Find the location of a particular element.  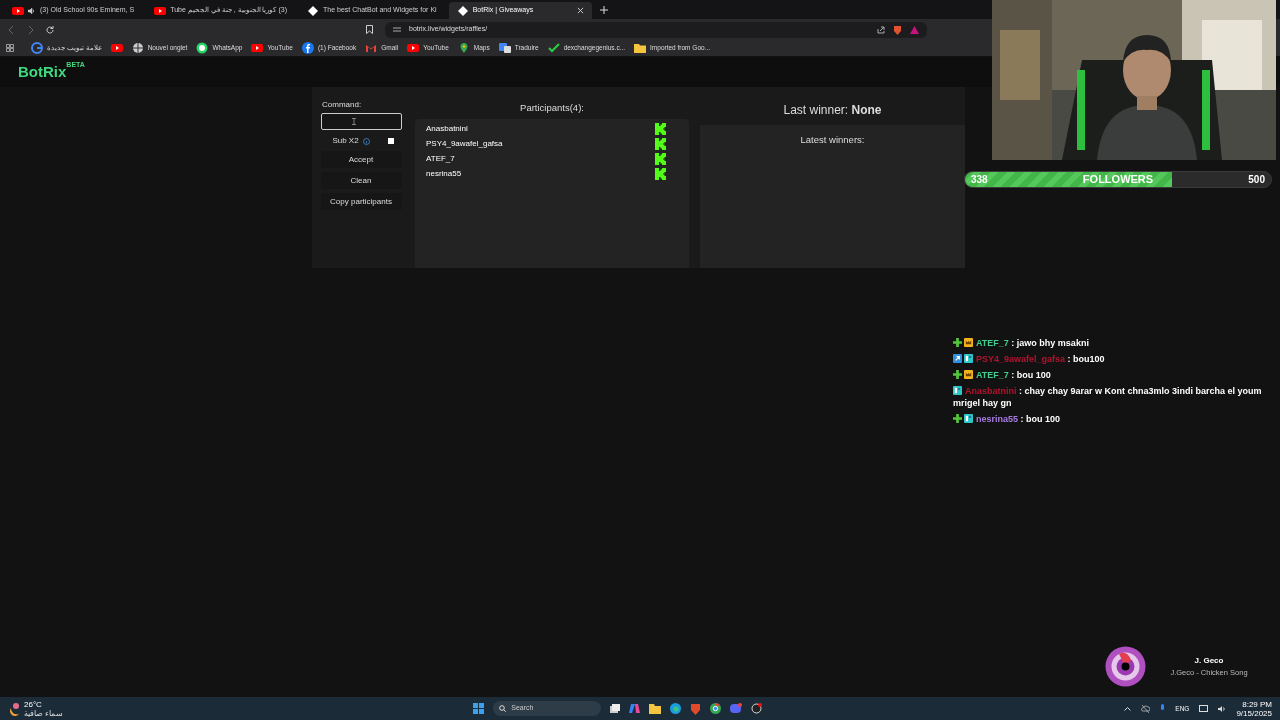

bookmark-link is located at coordinates (116, 48).